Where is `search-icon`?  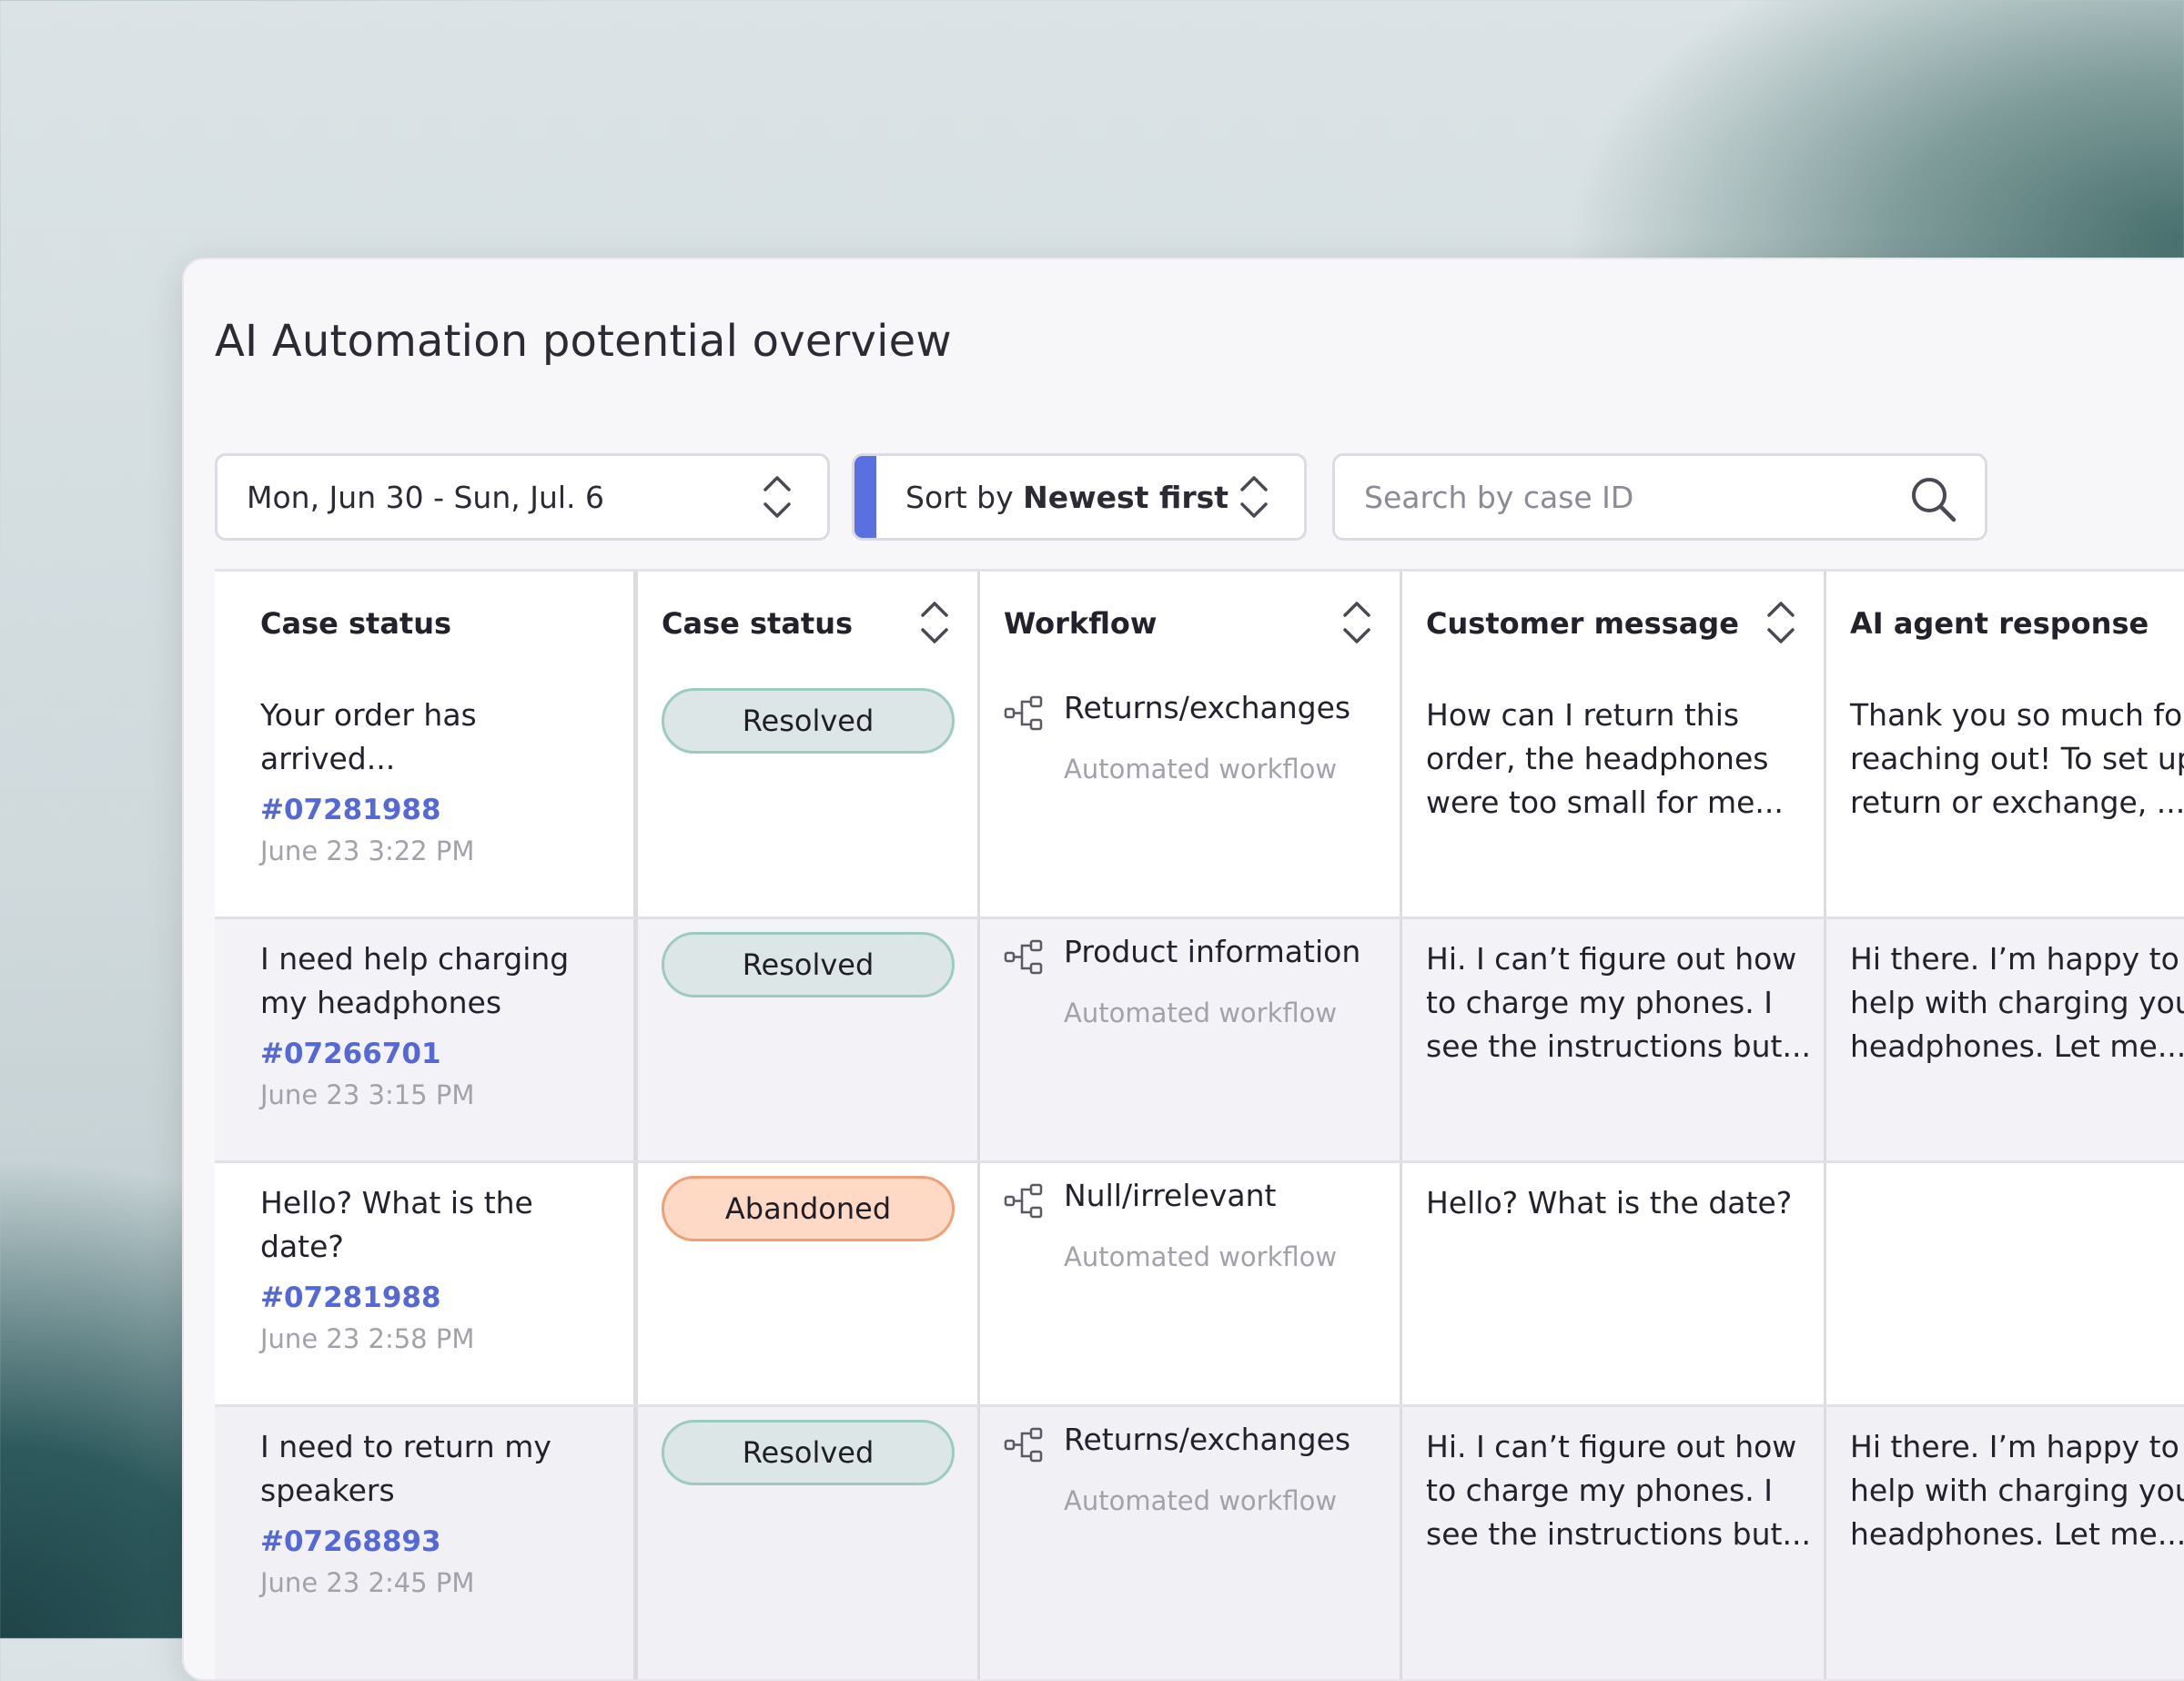 search-icon is located at coordinates (1932, 498).